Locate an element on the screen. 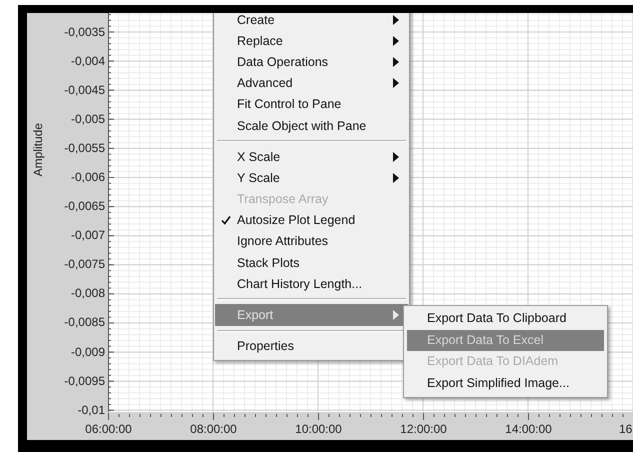  y-tick-label: -0,0085 is located at coordinates (84, 323).